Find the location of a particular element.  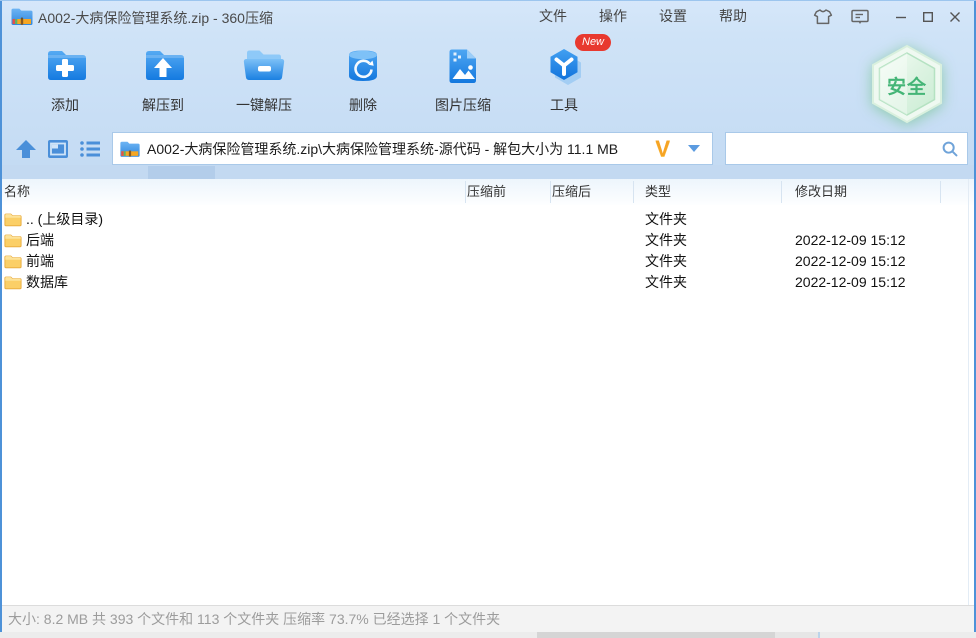

skin-shirt-icon is located at coordinates (823, 17).